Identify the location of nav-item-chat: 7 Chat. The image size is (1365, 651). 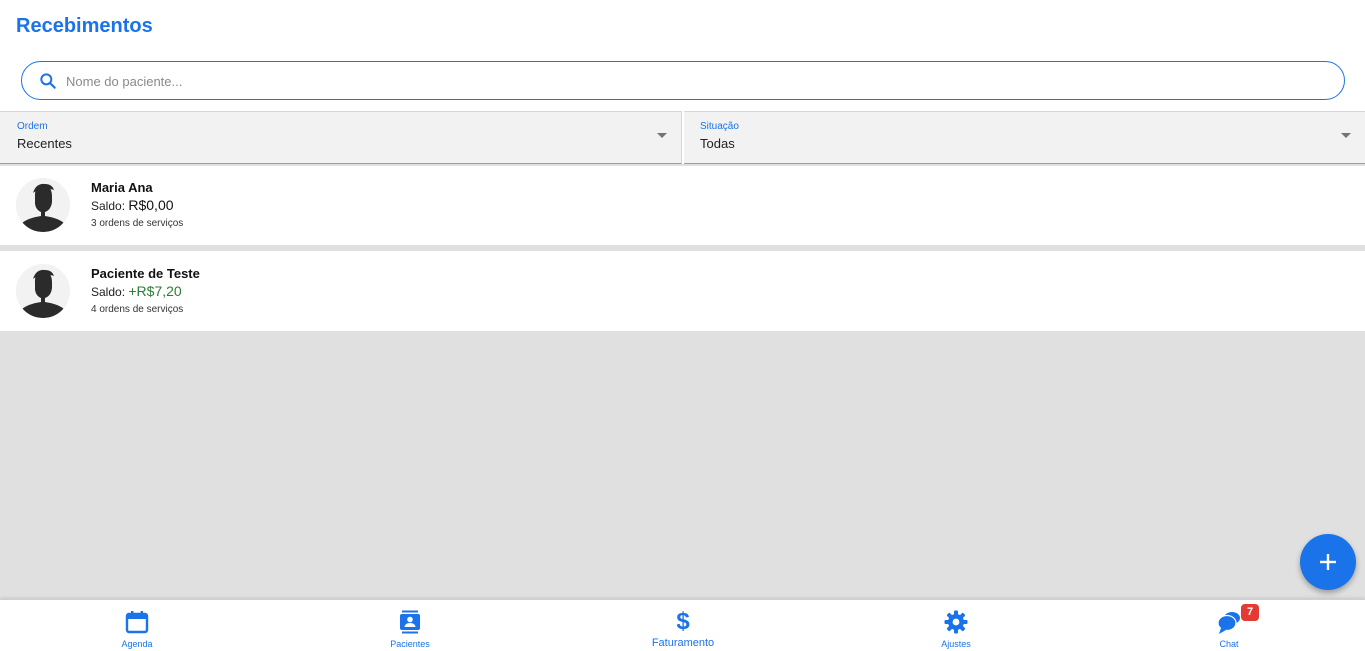
(1229, 625).